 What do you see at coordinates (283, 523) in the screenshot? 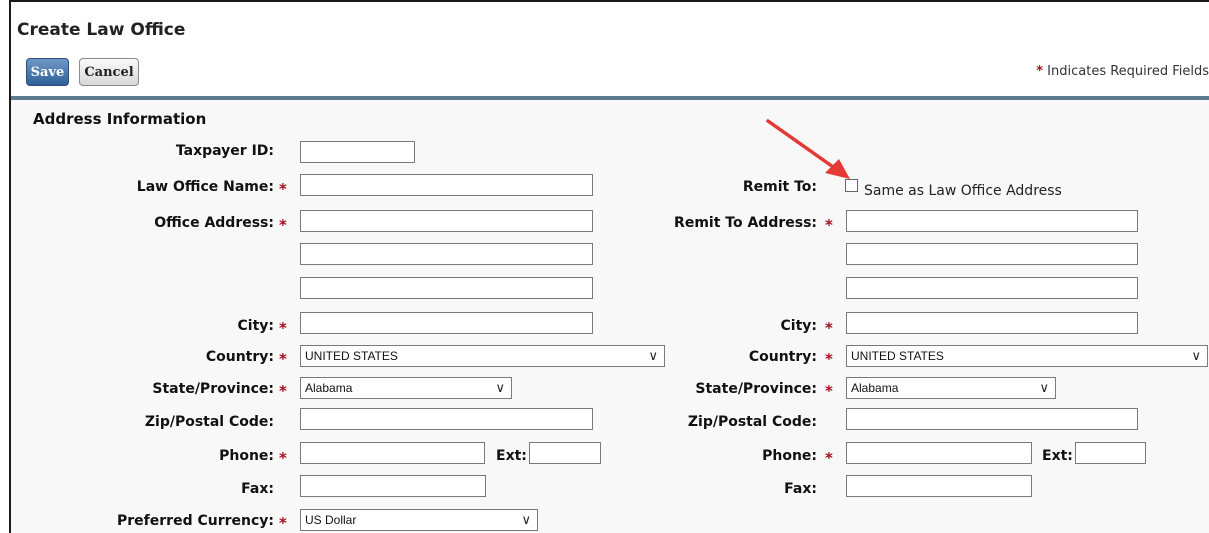
I see `preferred-currency-required-star: *` at bounding box center [283, 523].